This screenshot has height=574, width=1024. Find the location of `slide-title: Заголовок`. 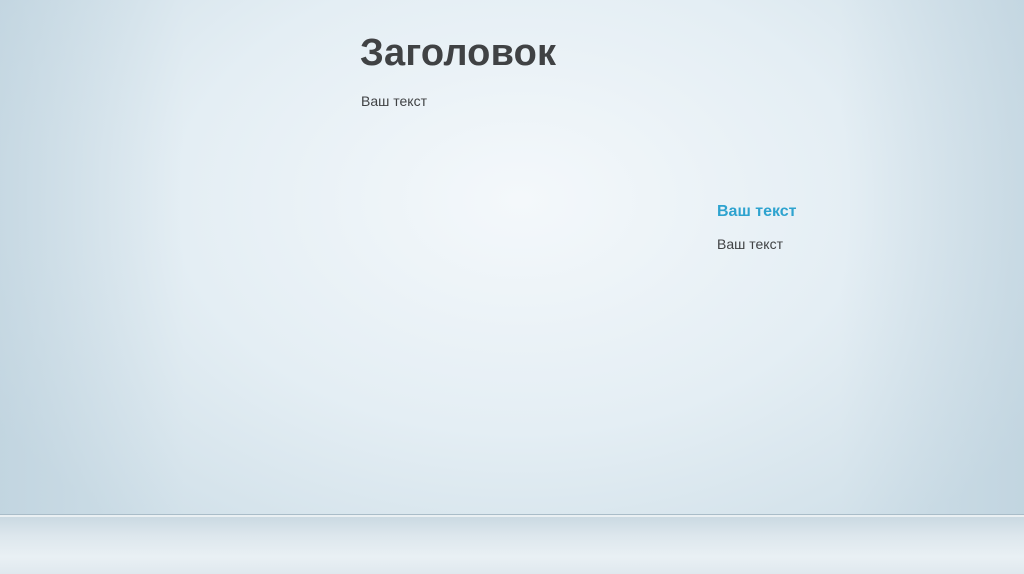

slide-title: Заголовок is located at coordinates (458, 53).